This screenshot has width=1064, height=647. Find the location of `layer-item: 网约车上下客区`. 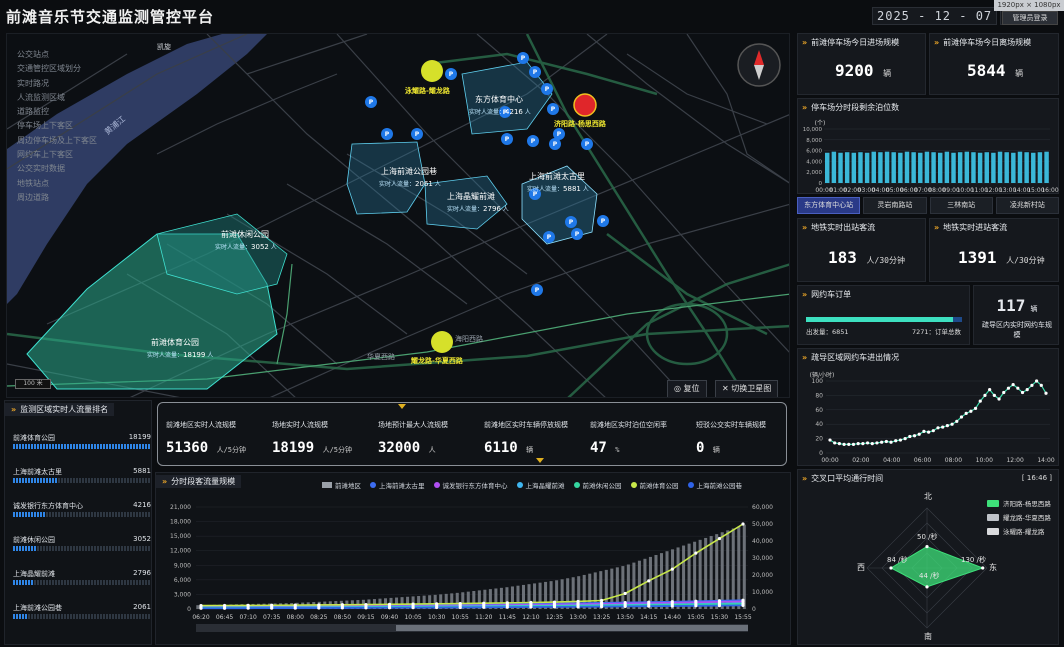

layer-item: 网约车上下客区 is located at coordinates (57, 155).